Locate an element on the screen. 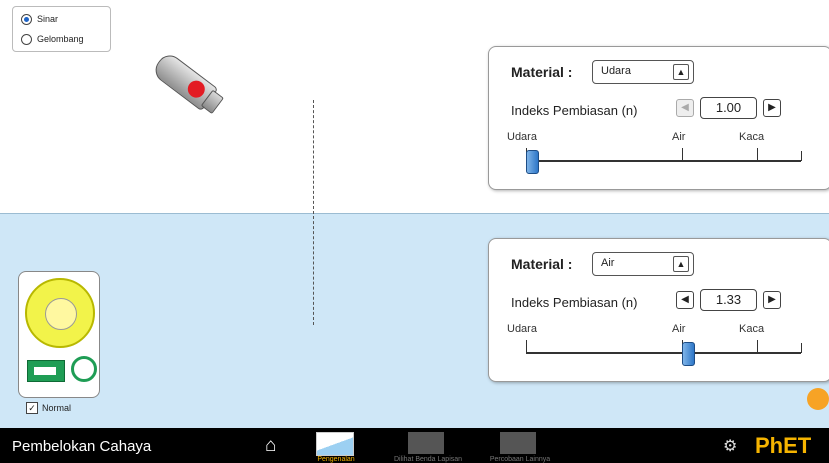  bottom-tick-udara: Udara is located at coordinates (522, 329).